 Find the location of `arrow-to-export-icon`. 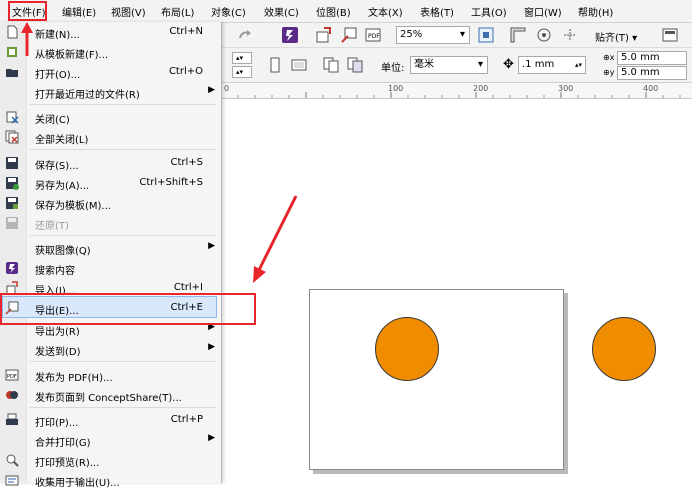

arrow-to-export-icon is located at coordinates (275, 239).